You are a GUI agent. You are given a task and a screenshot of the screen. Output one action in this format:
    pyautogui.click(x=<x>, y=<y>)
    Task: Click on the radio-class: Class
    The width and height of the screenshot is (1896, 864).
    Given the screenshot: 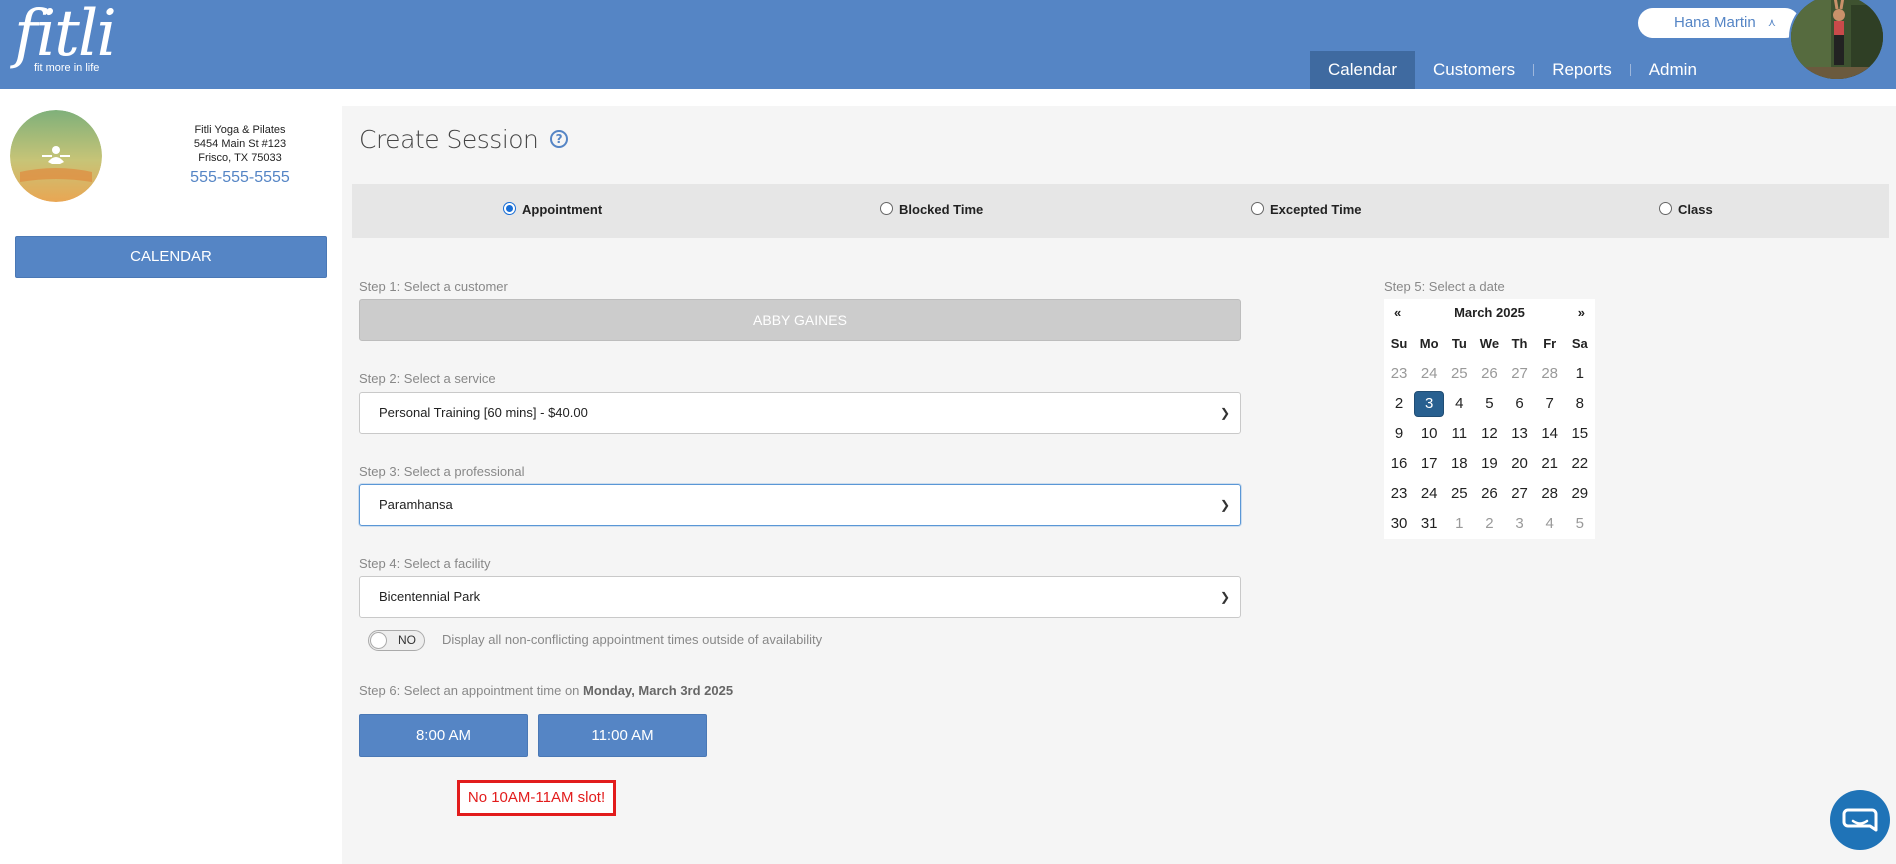 What is the action you would take?
    pyautogui.click(x=1686, y=209)
    